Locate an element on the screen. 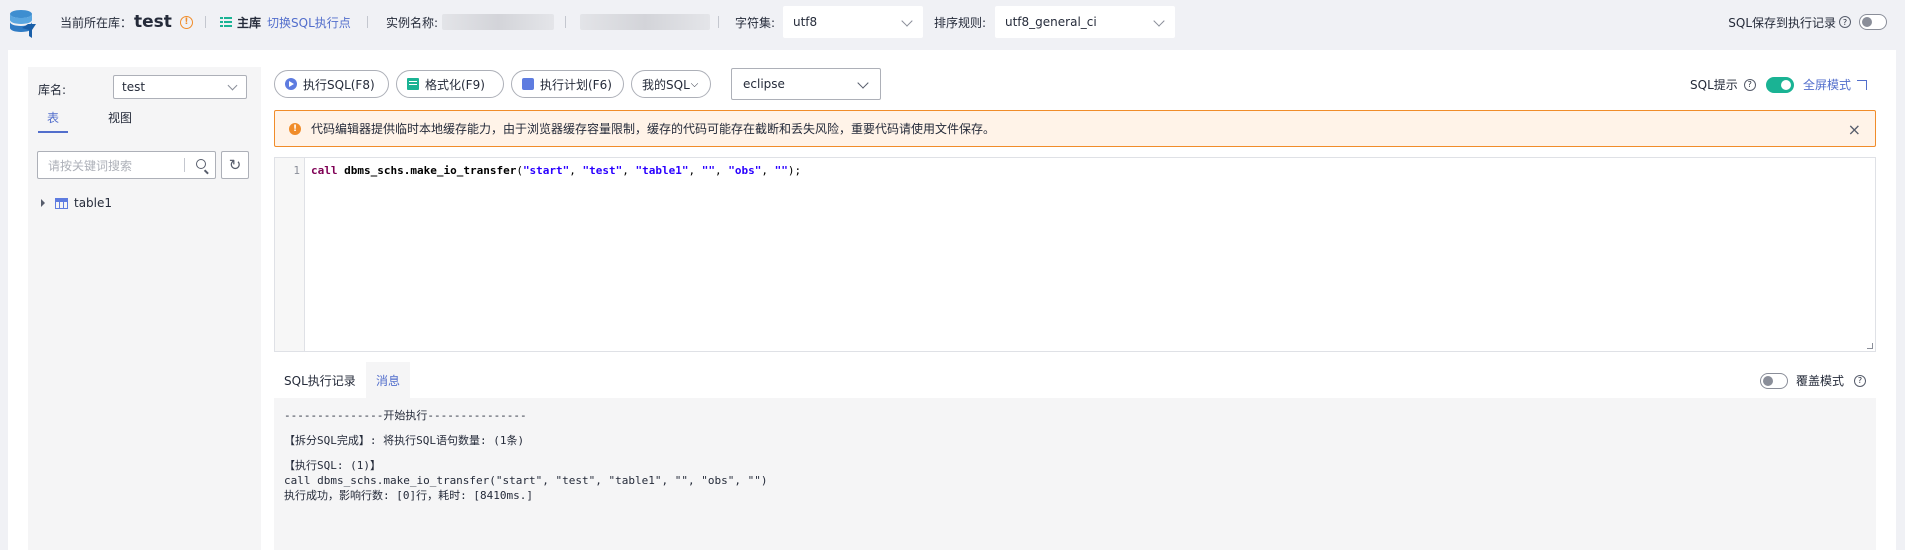 The height and width of the screenshot is (550, 1905). code-function: dbms_schs.make_io_transfer is located at coordinates (430, 170).